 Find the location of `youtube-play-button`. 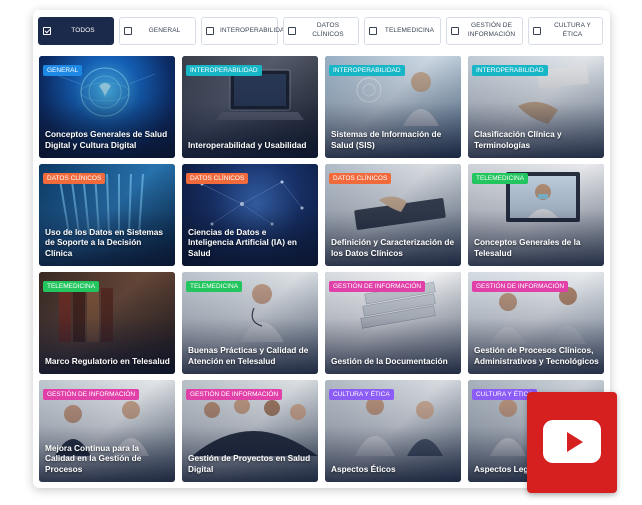

youtube-play-button is located at coordinates (572, 442).